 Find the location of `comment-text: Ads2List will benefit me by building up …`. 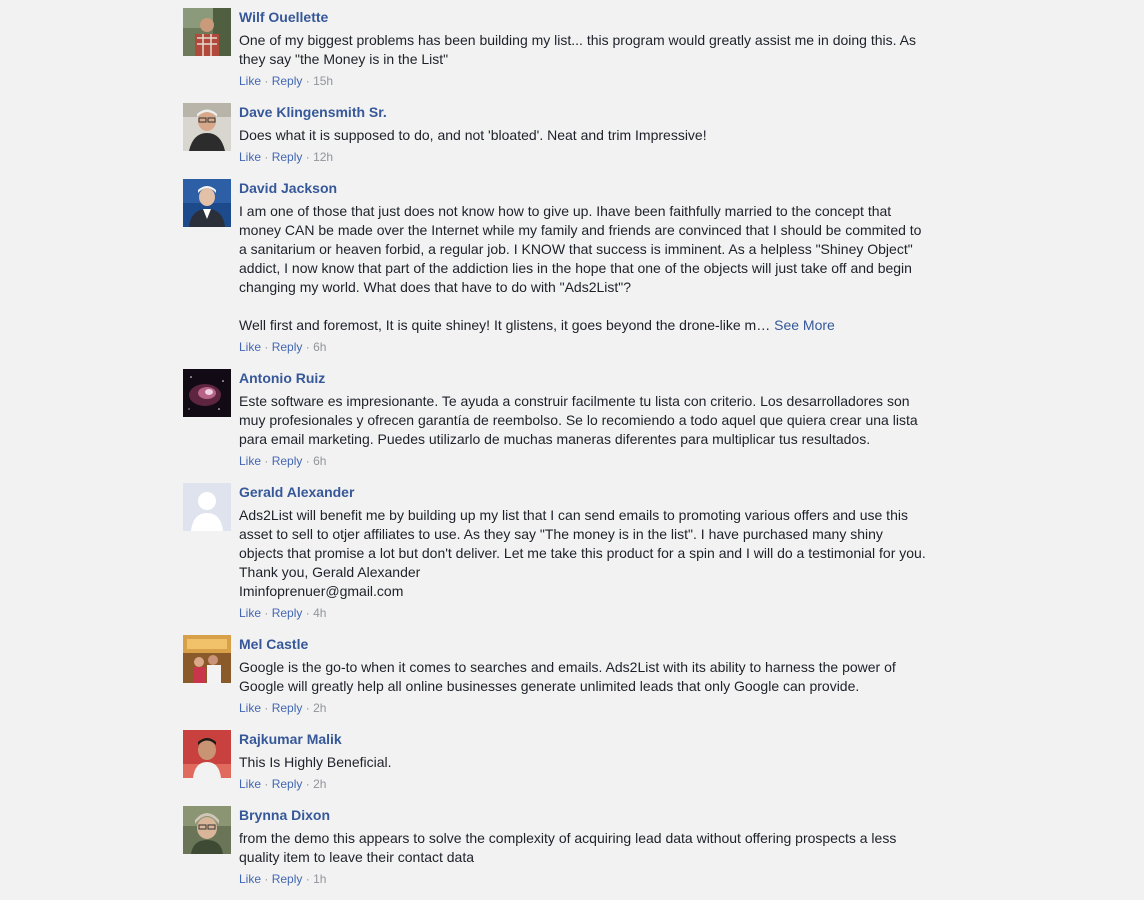

comment-text: Ads2List will benefit me by building up … is located at coordinates (582, 553).